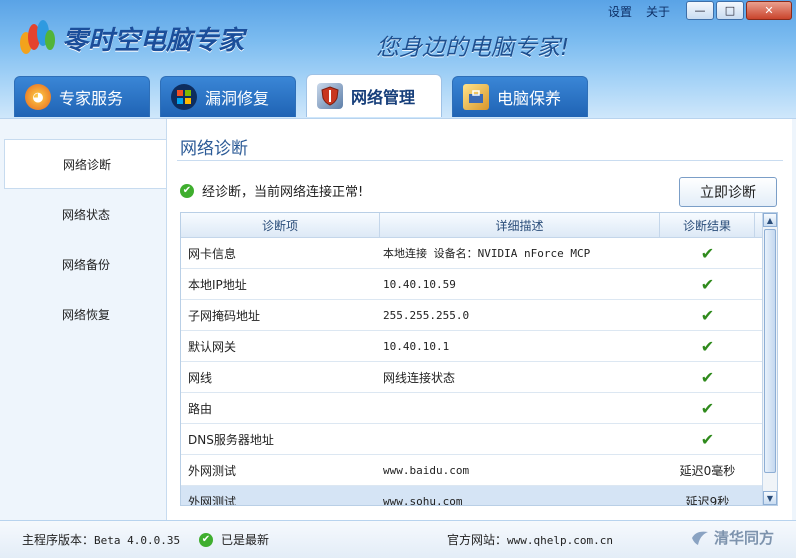 The image size is (796, 558). I want to click on table-row: 子网掩码地址 255.255.255.0 ✔, so click(479, 315).